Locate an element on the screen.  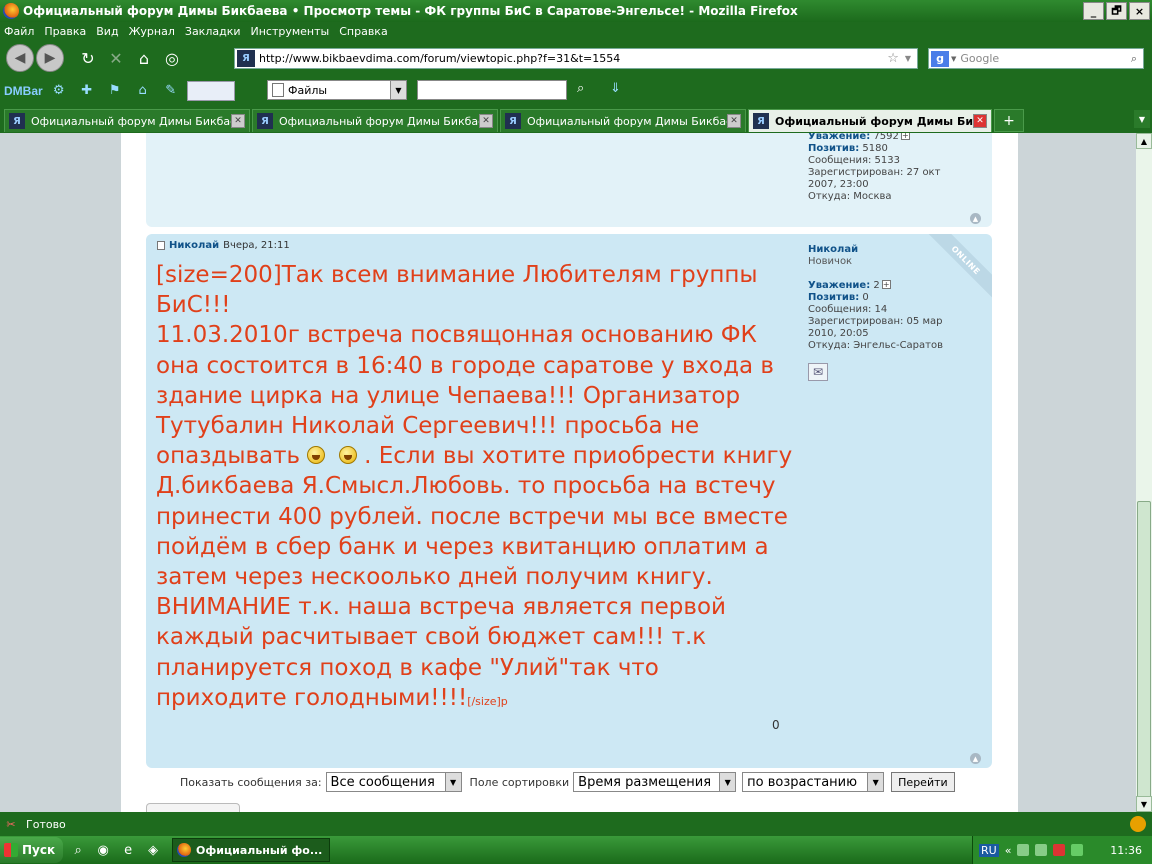
smiley-icon is located at coordinates (316, 454).